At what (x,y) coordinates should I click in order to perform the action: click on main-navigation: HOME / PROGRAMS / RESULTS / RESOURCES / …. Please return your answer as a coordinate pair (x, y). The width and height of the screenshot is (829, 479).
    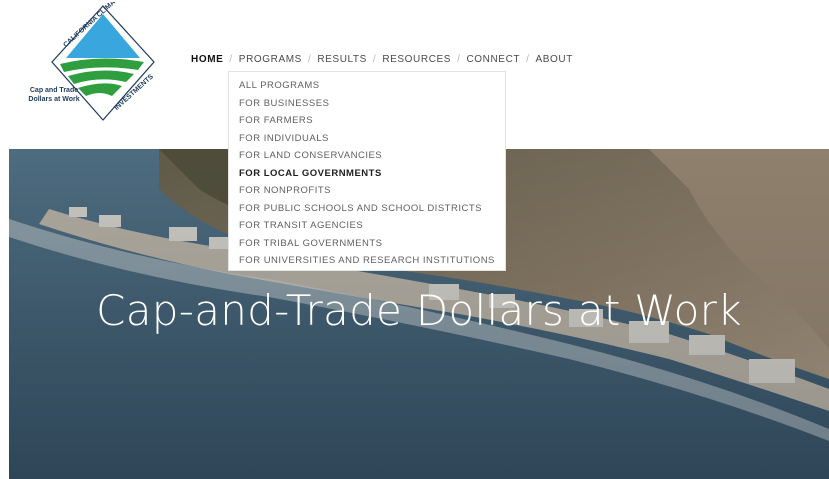
    Looking at the image, I should click on (382, 59).